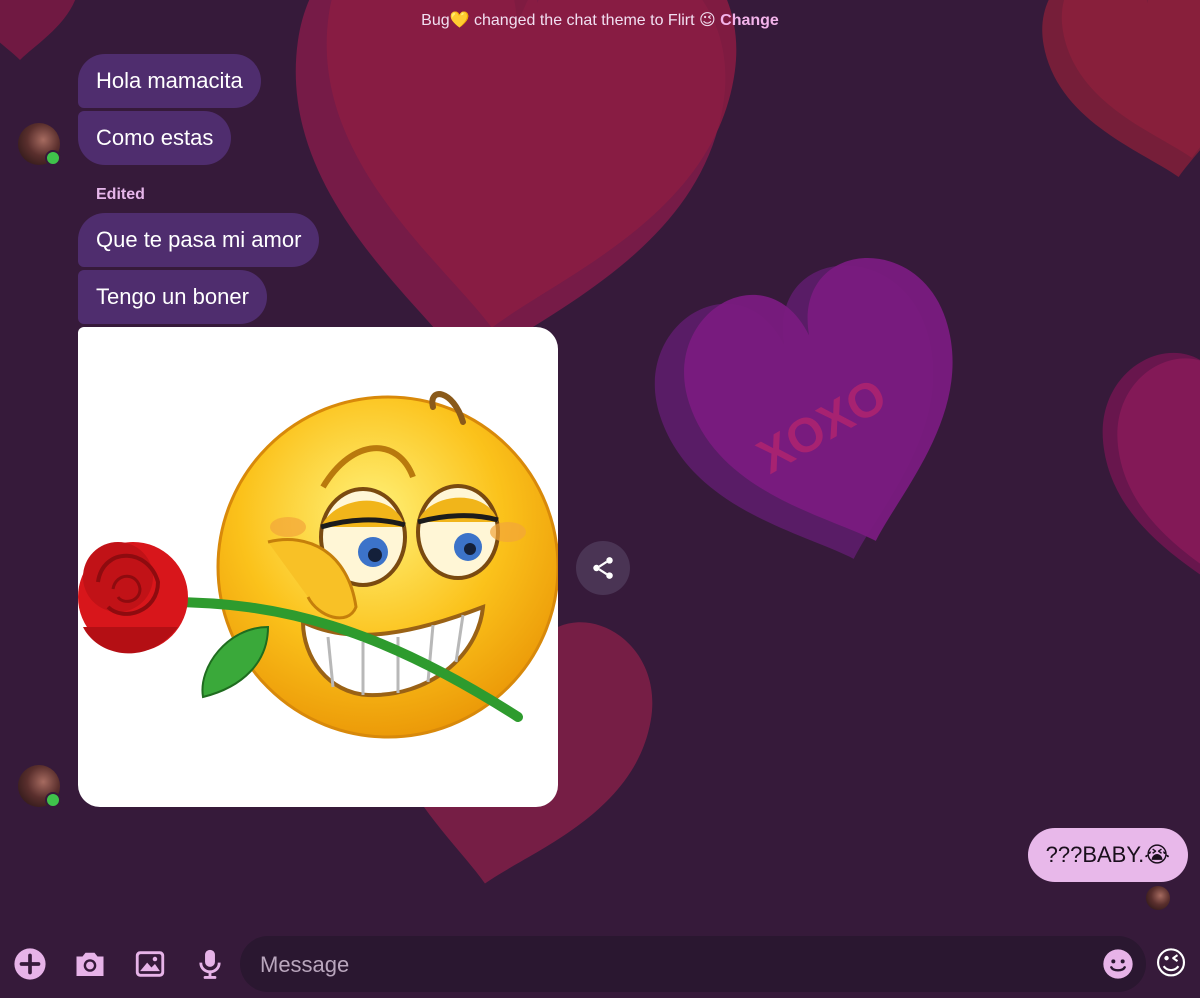 The image size is (1200, 998). I want to click on message-input-container, so click(693, 965).